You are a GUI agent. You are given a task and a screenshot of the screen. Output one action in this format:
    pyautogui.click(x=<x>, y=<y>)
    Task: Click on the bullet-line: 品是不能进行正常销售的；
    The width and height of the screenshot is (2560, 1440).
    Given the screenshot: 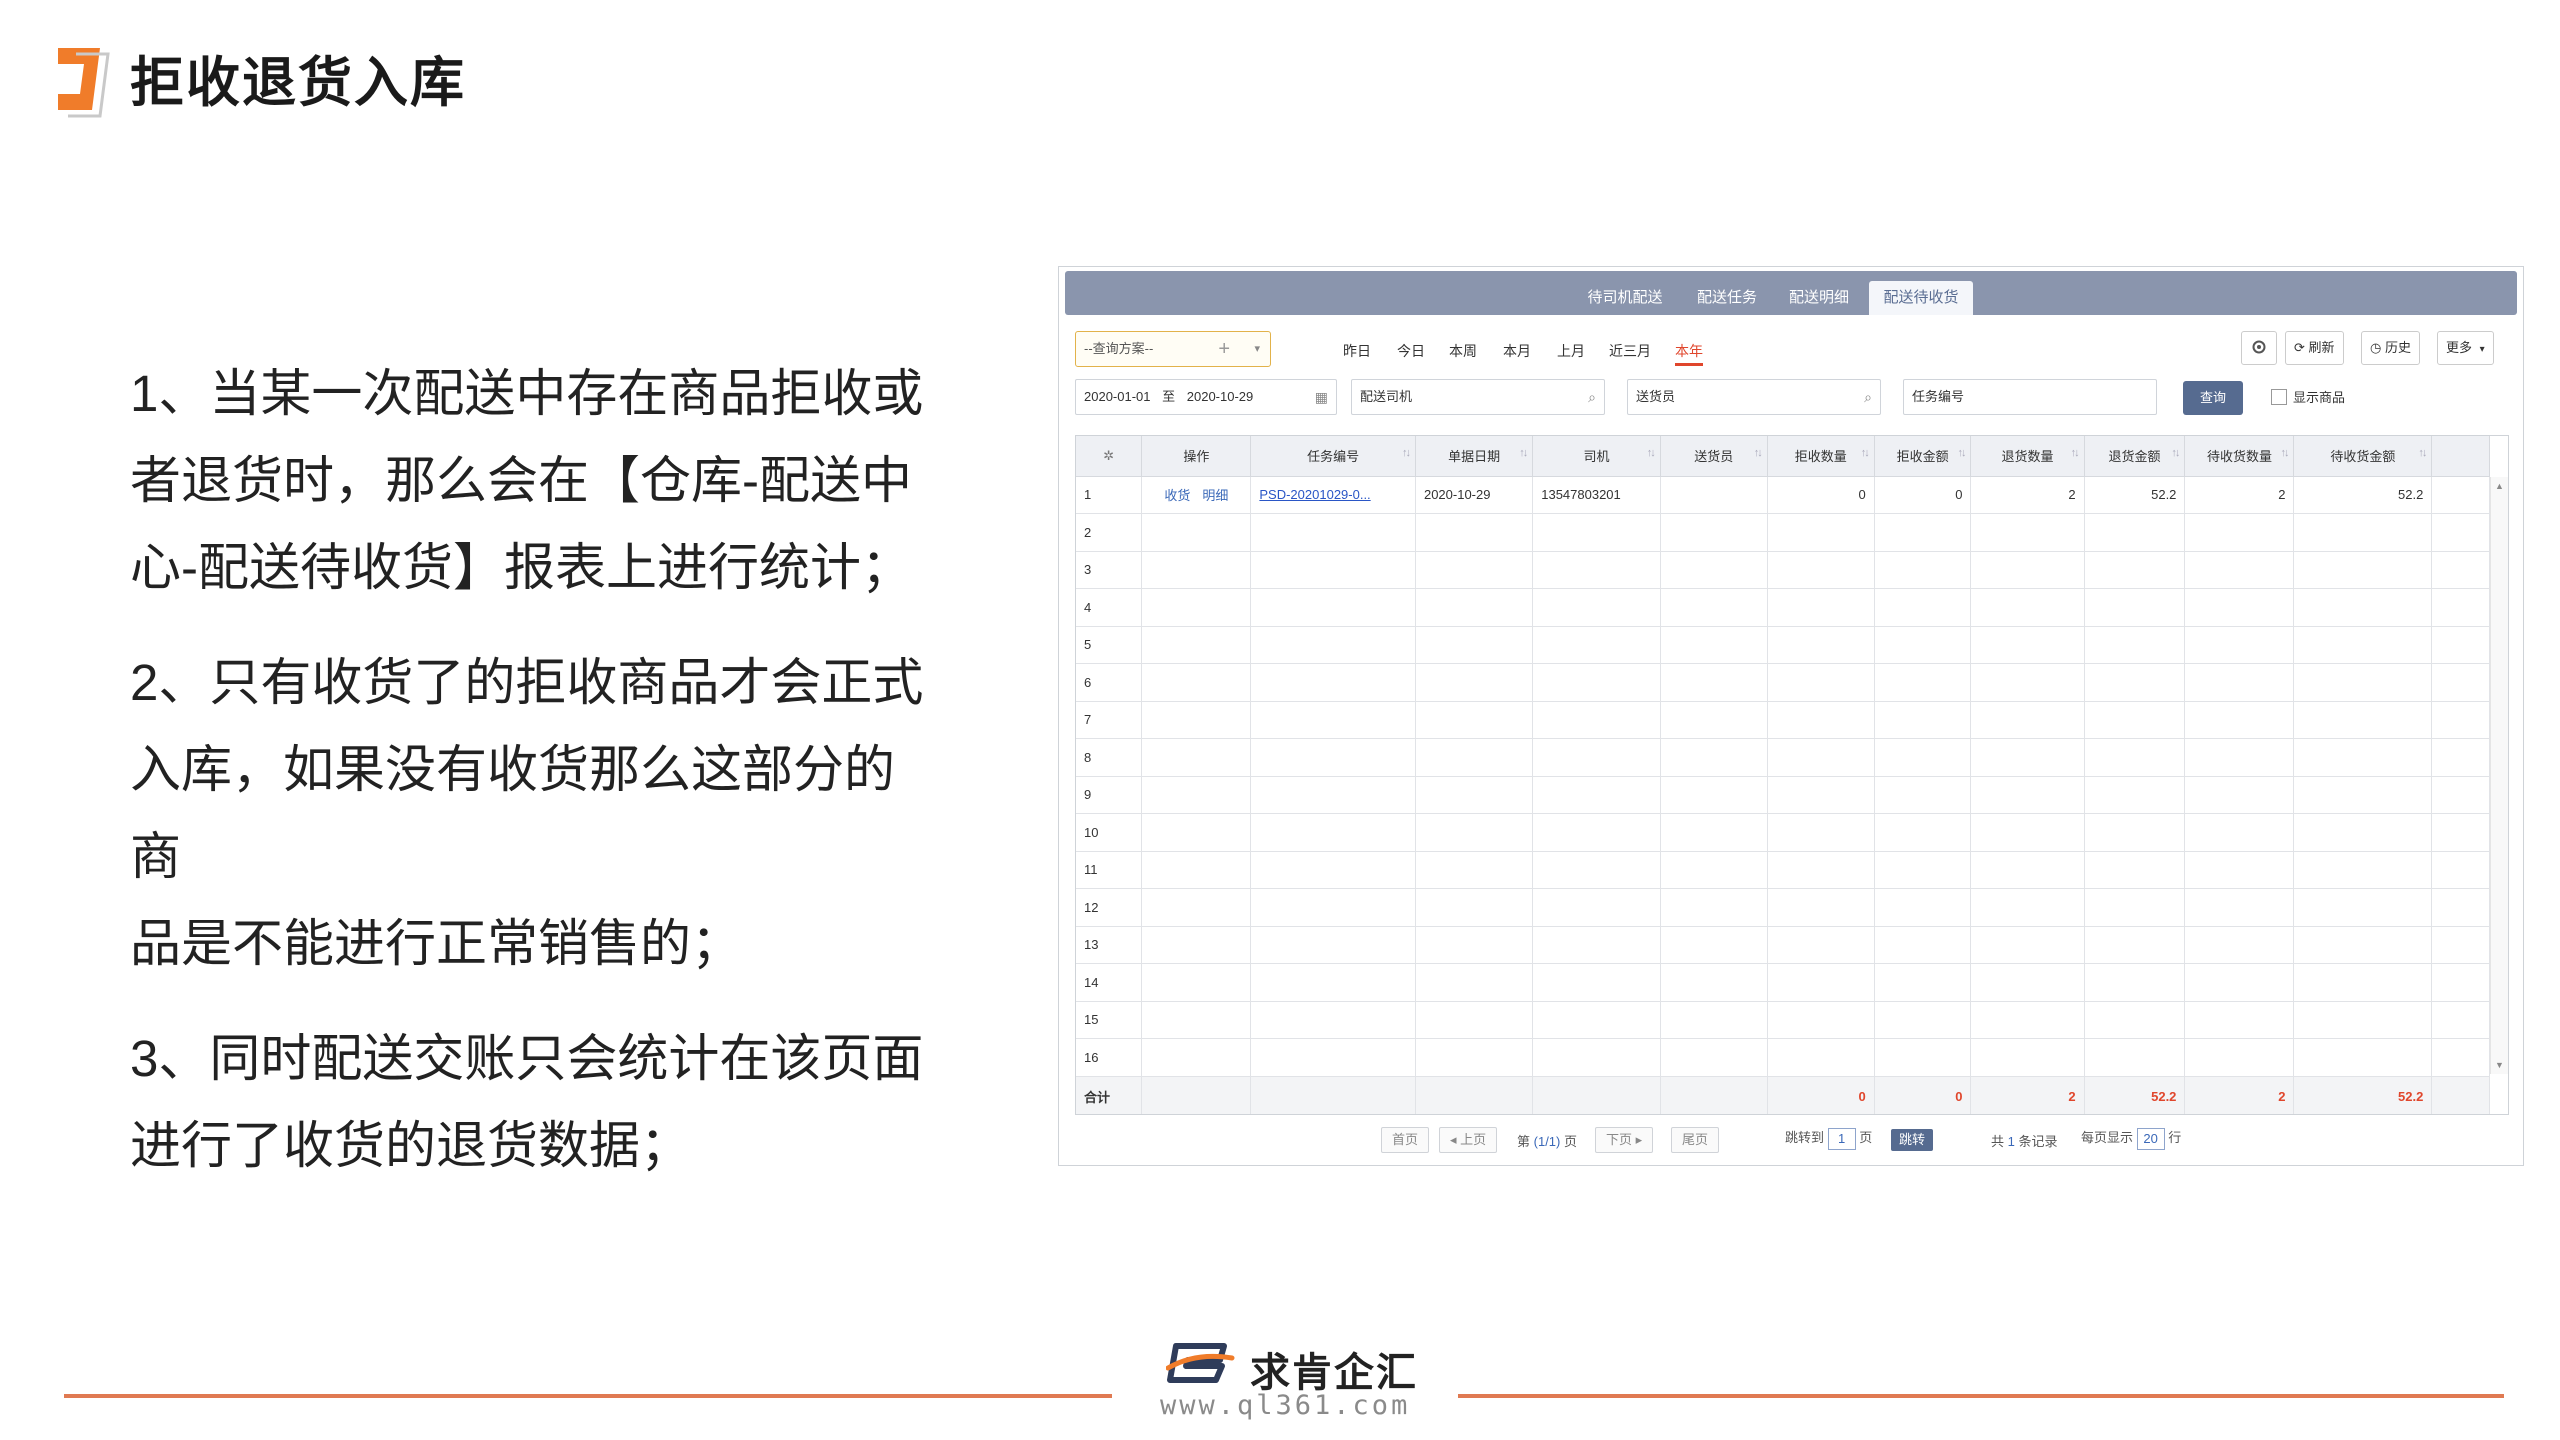 What is the action you would take?
    pyautogui.click(x=436, y=943)
    